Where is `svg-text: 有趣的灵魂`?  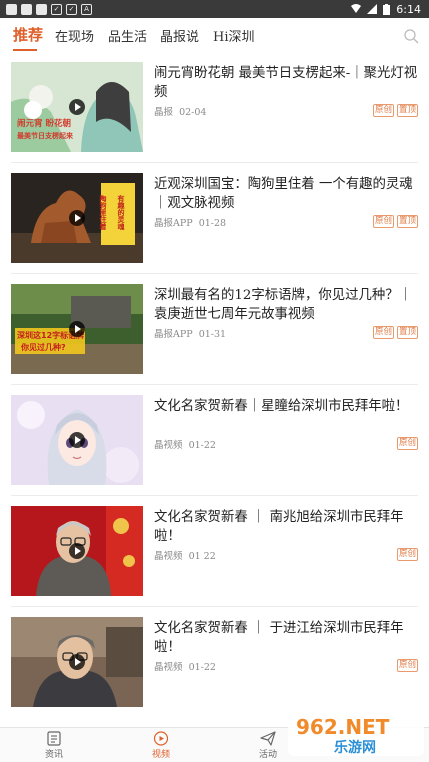 svg-text: 有趣的灵魂 is located at coordinates (121, 212).